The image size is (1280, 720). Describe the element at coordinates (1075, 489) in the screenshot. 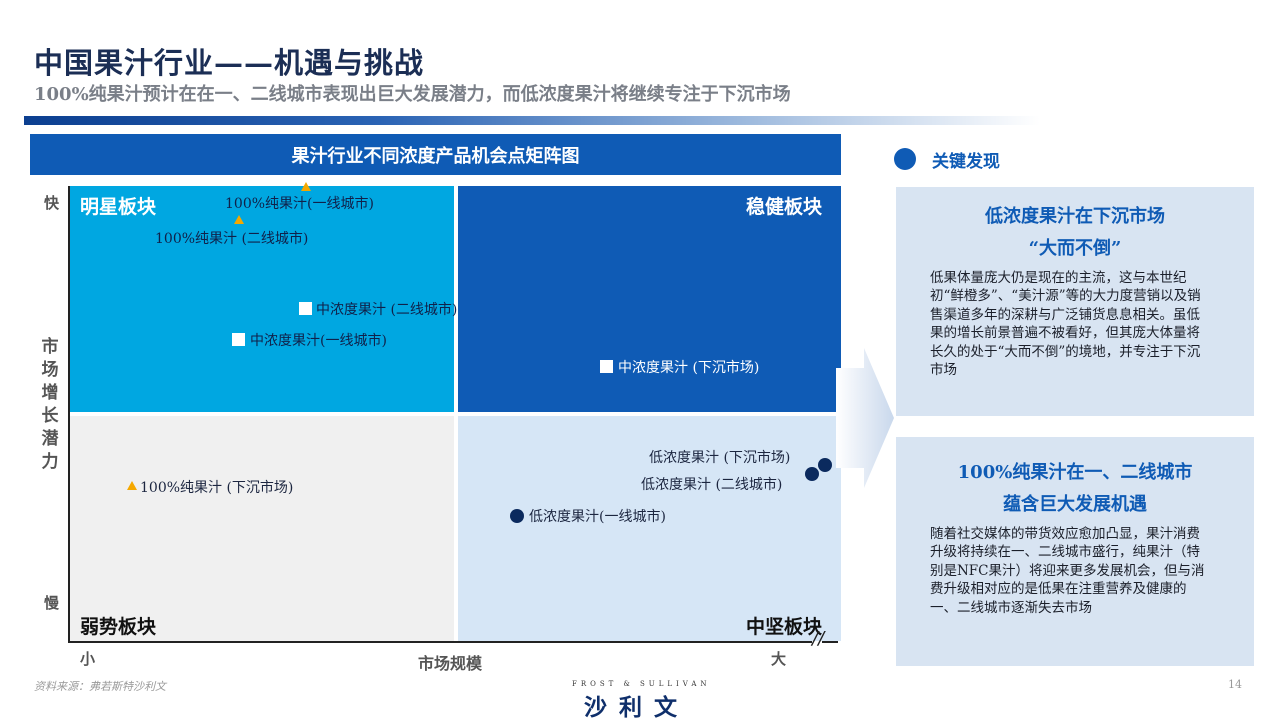

I see `finding-card-heading: 100%纯果汁在一、二线城市 蕴含巨大发展机遇` at that location.